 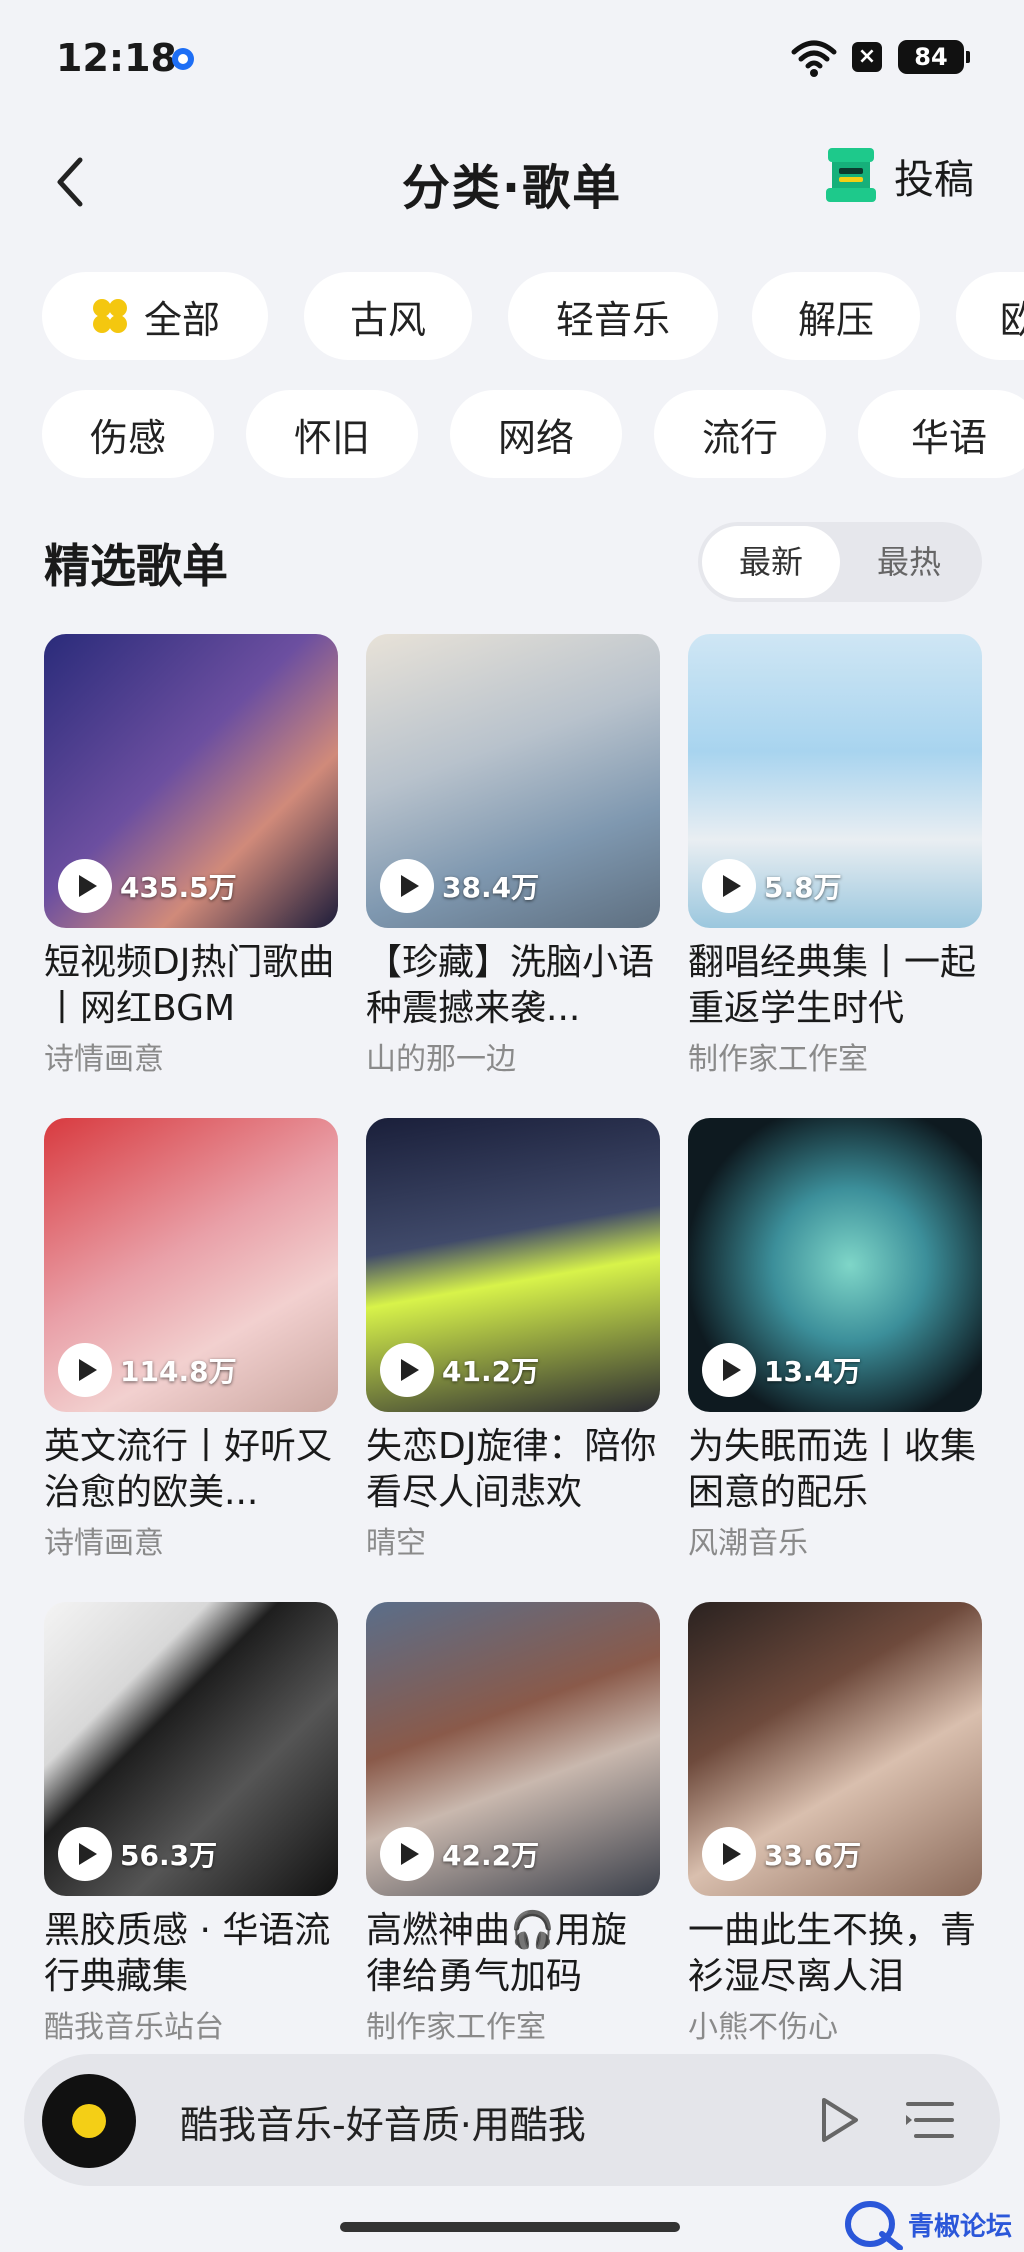 What do you see at coordinates (383, 2125) in the screenshot?
I see `now-playing-text: 酷我音乐-好音质·用酷我` at bounding box center [383, 2125].